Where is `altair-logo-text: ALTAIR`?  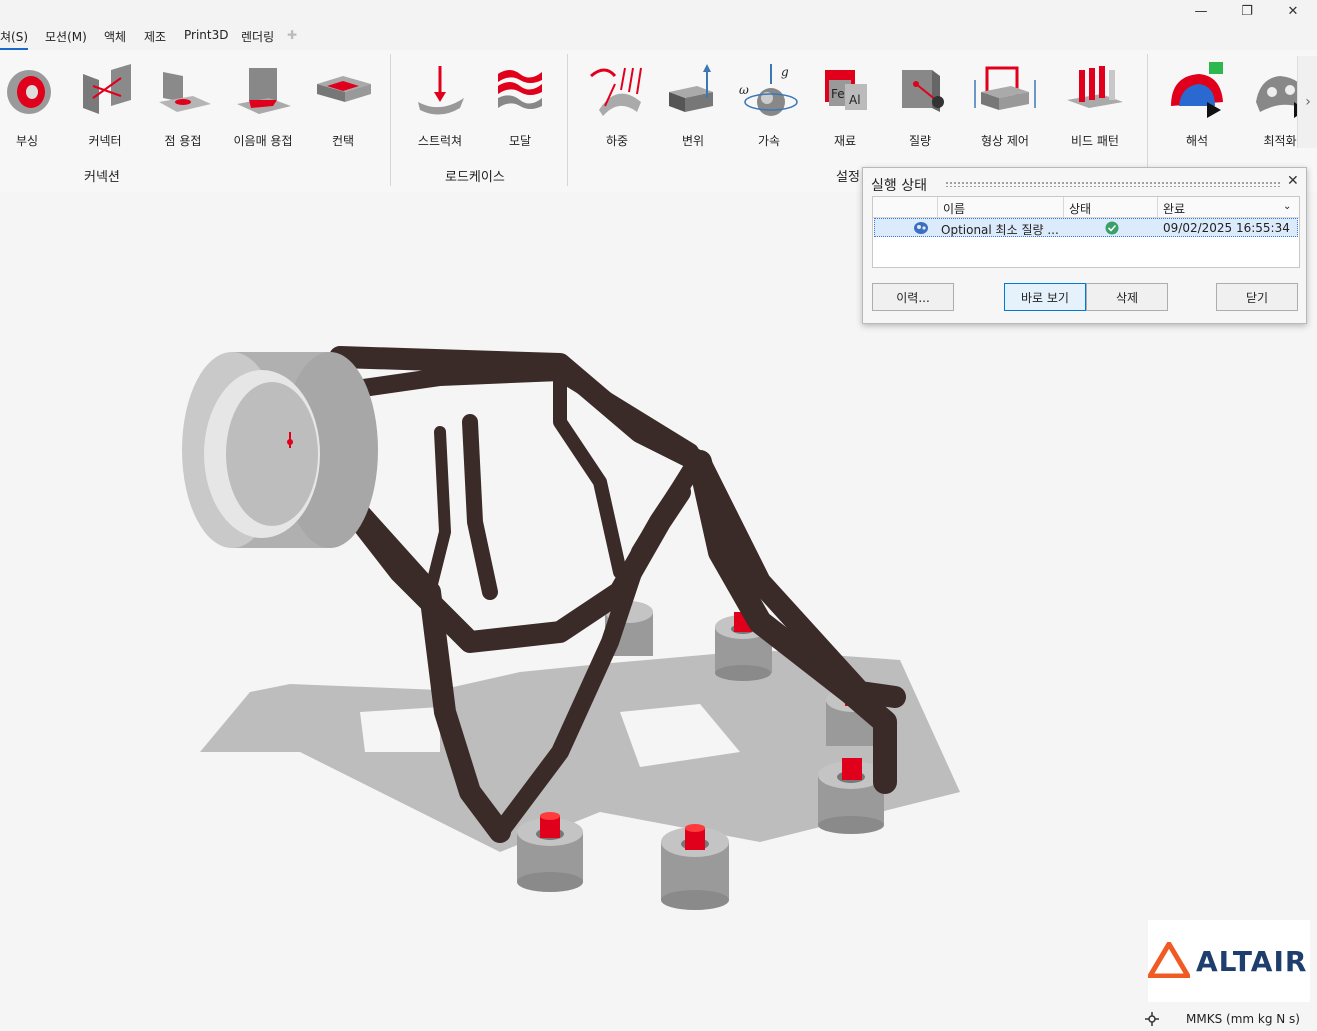 altair-logo-text: ALTAIR is located at coordinates (1252, 961).